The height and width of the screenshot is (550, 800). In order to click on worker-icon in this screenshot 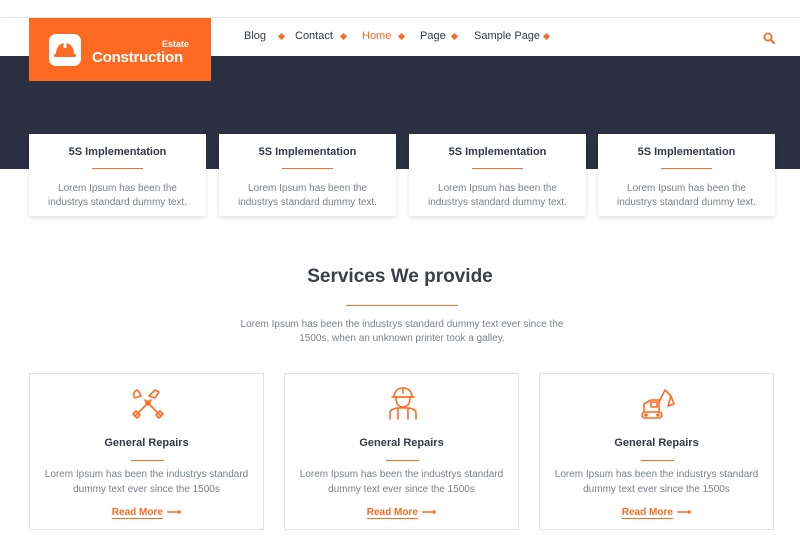, I will do `click(403, 403)`.